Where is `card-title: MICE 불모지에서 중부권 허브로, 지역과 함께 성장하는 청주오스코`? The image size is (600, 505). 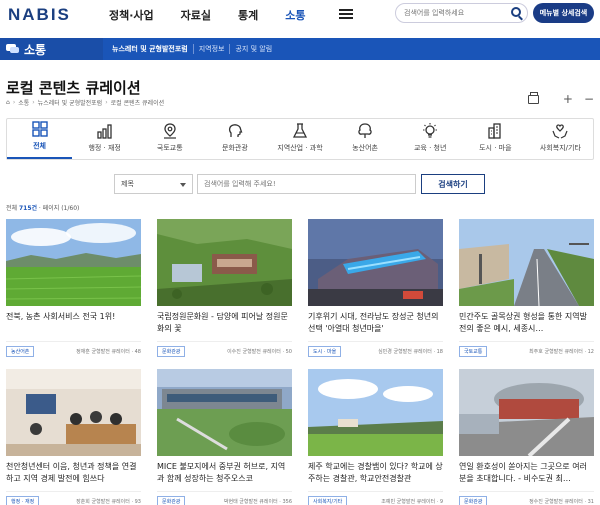 card-title: MICE 불모지에서 중부권 허브로, 지역과 함께 성장하는 청주오스코 is located at coordinates (224, 473).